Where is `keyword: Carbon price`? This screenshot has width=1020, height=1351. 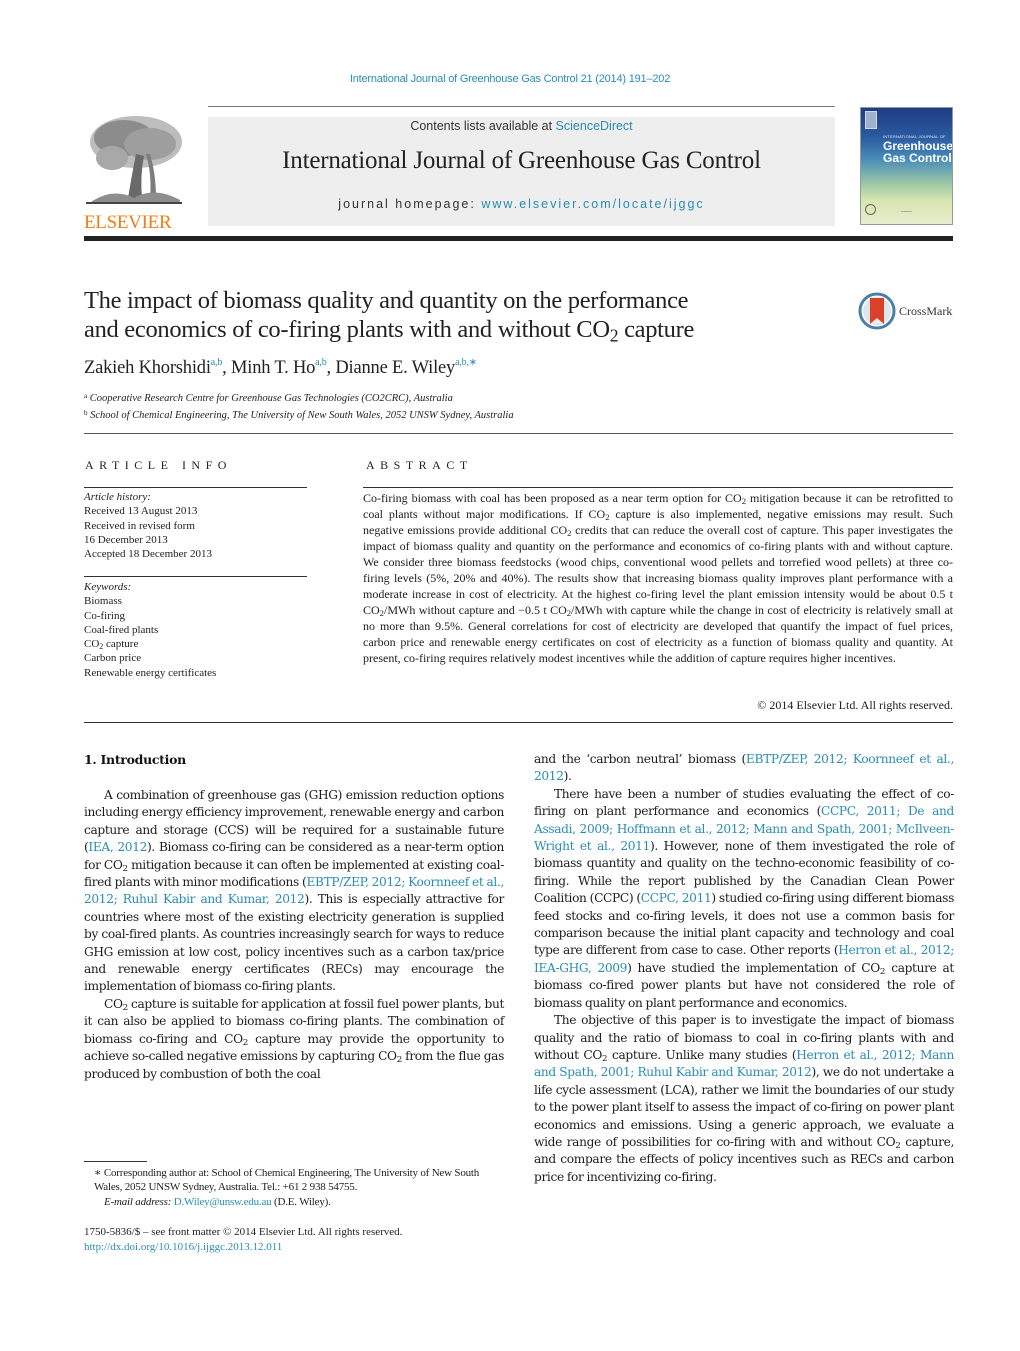 keyword: Carbon price is located at coordinates (113, 658).